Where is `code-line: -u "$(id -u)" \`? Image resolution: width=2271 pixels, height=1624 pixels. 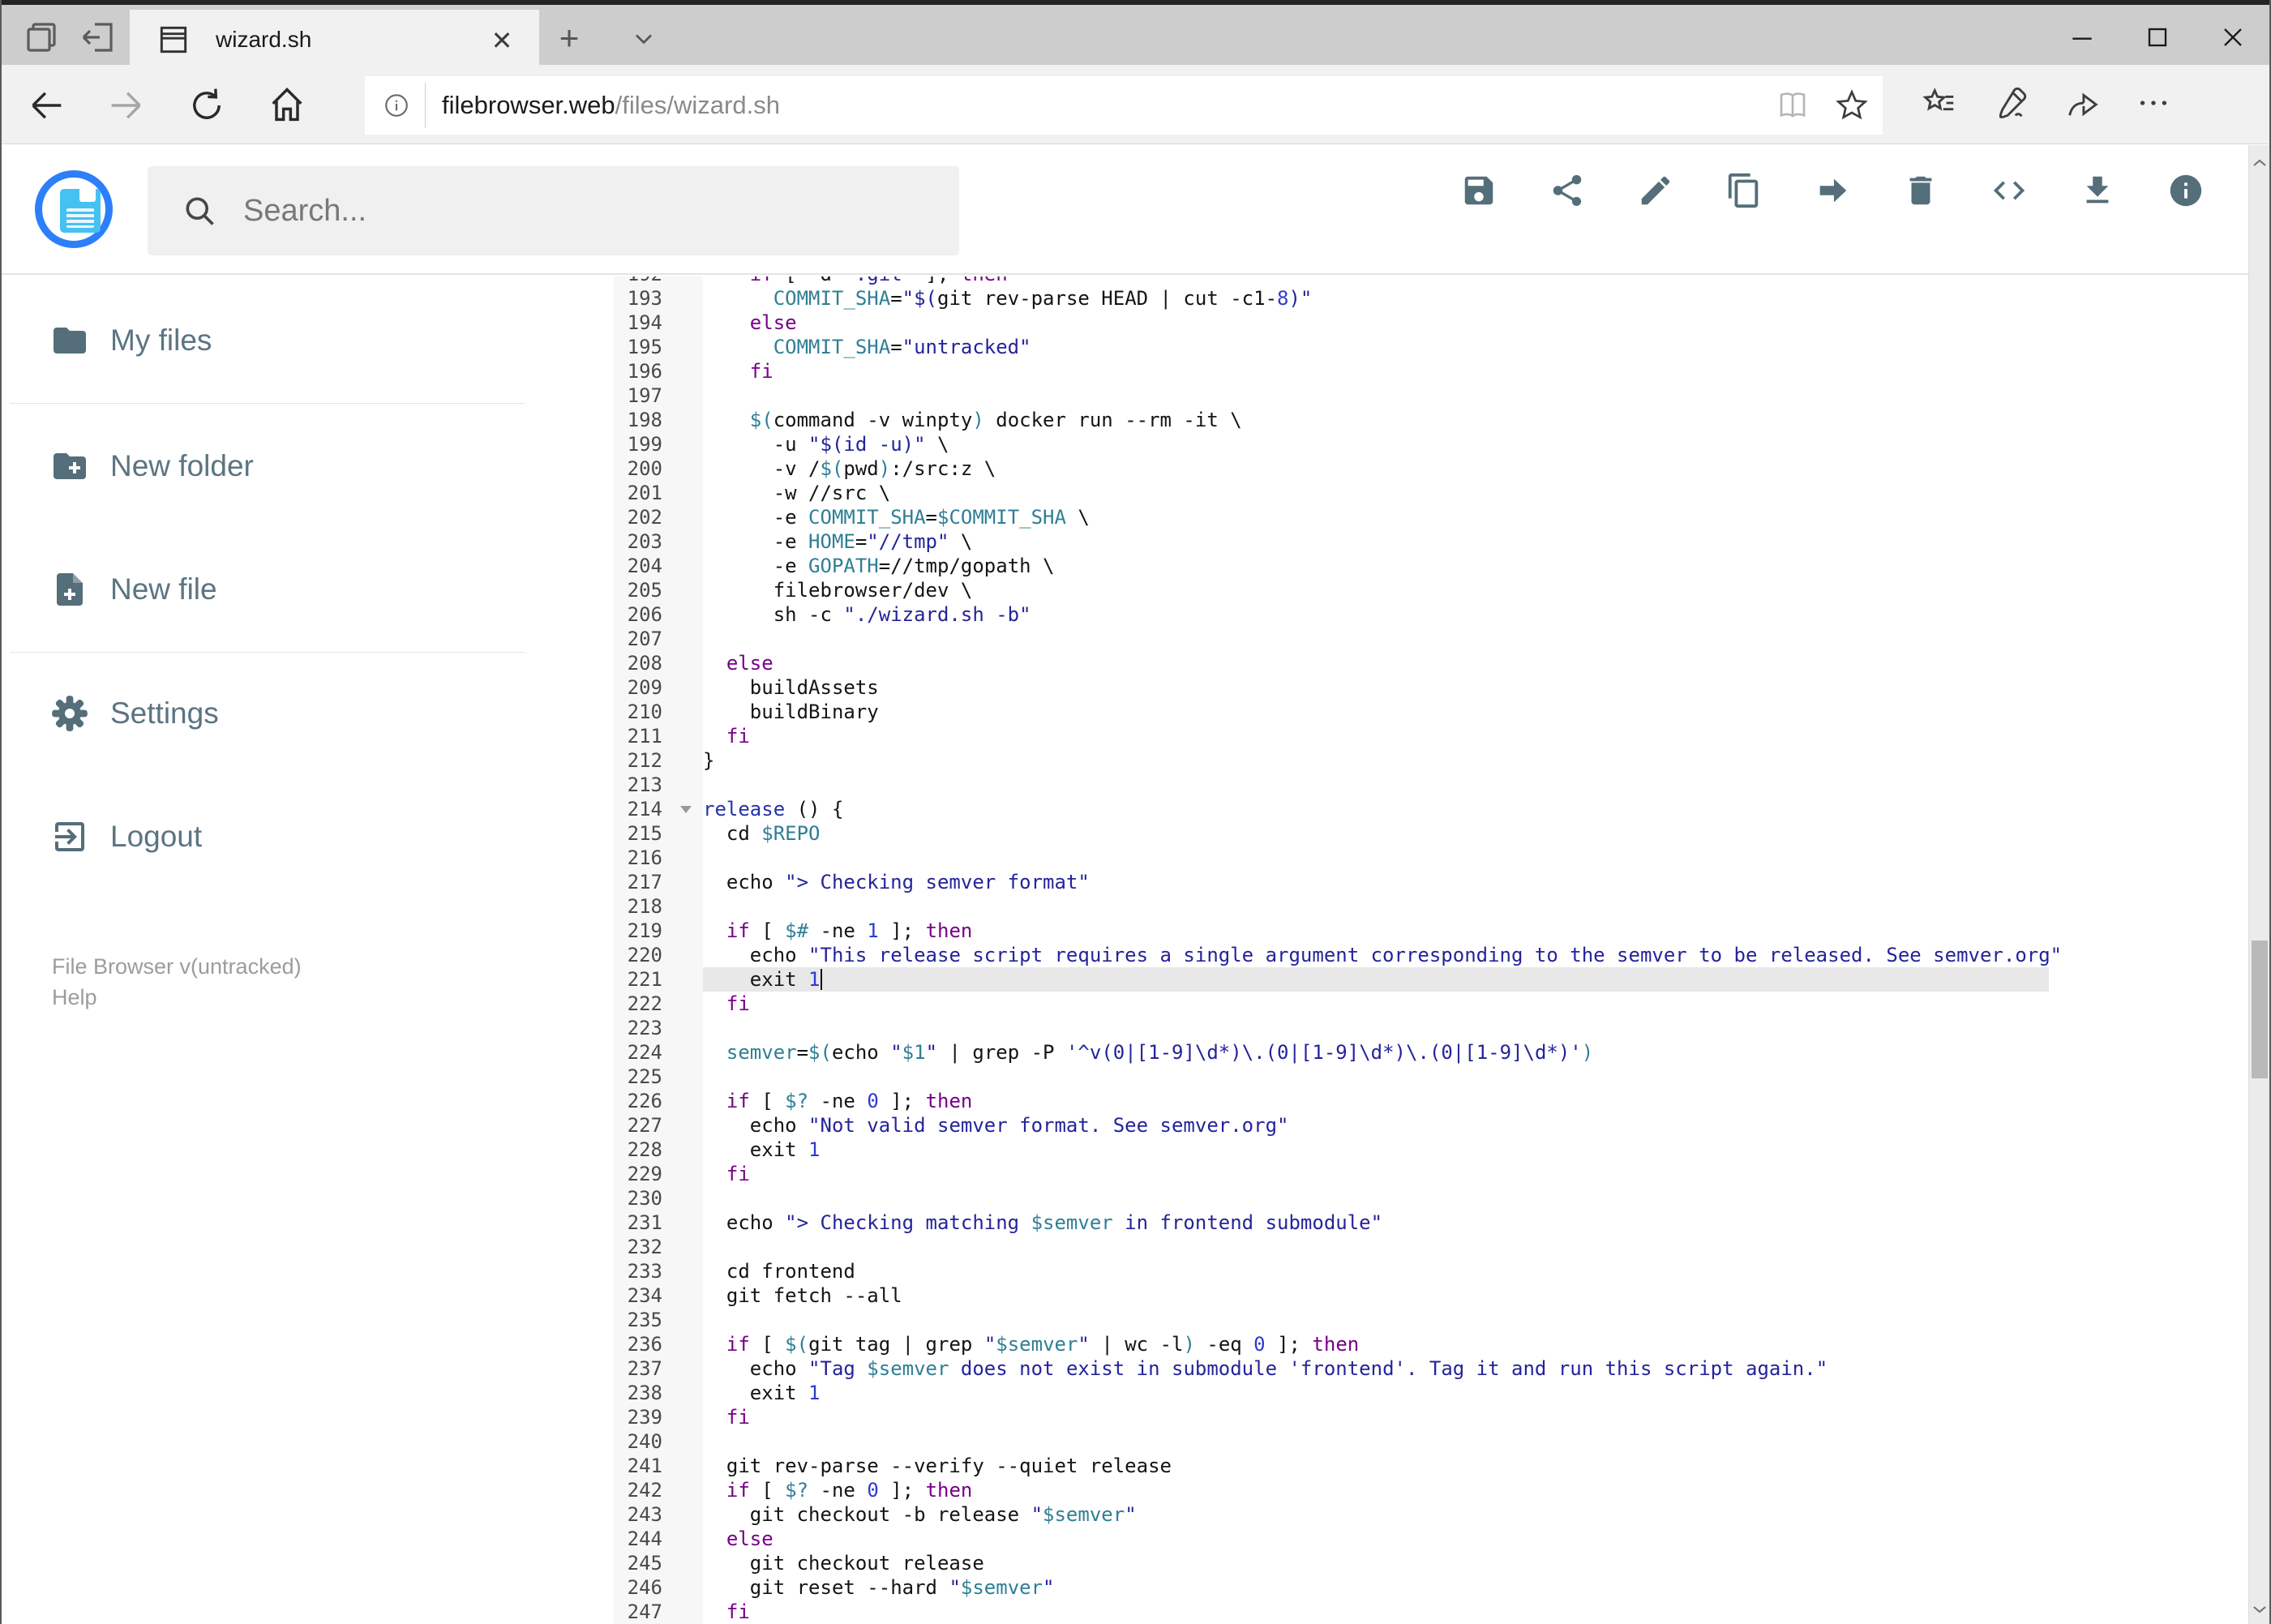 code-line: -u "$(id -u)" \ is located at coordinates (1376, 444).